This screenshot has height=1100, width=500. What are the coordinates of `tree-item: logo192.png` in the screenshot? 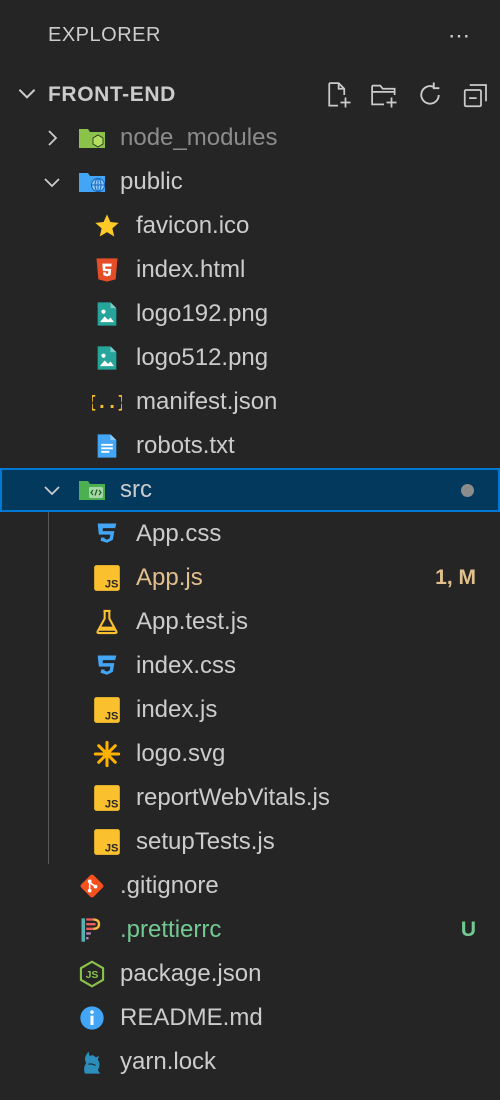 It's located at (250, 314).